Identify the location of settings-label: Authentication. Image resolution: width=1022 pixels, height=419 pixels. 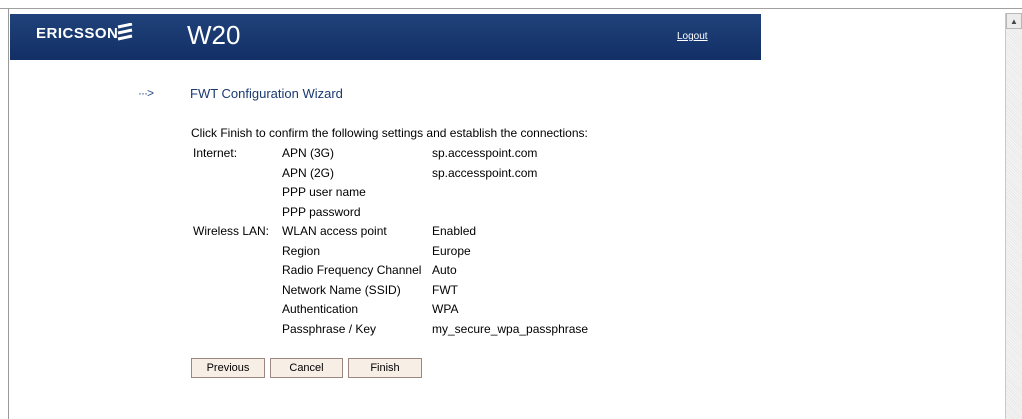
(320, 309).